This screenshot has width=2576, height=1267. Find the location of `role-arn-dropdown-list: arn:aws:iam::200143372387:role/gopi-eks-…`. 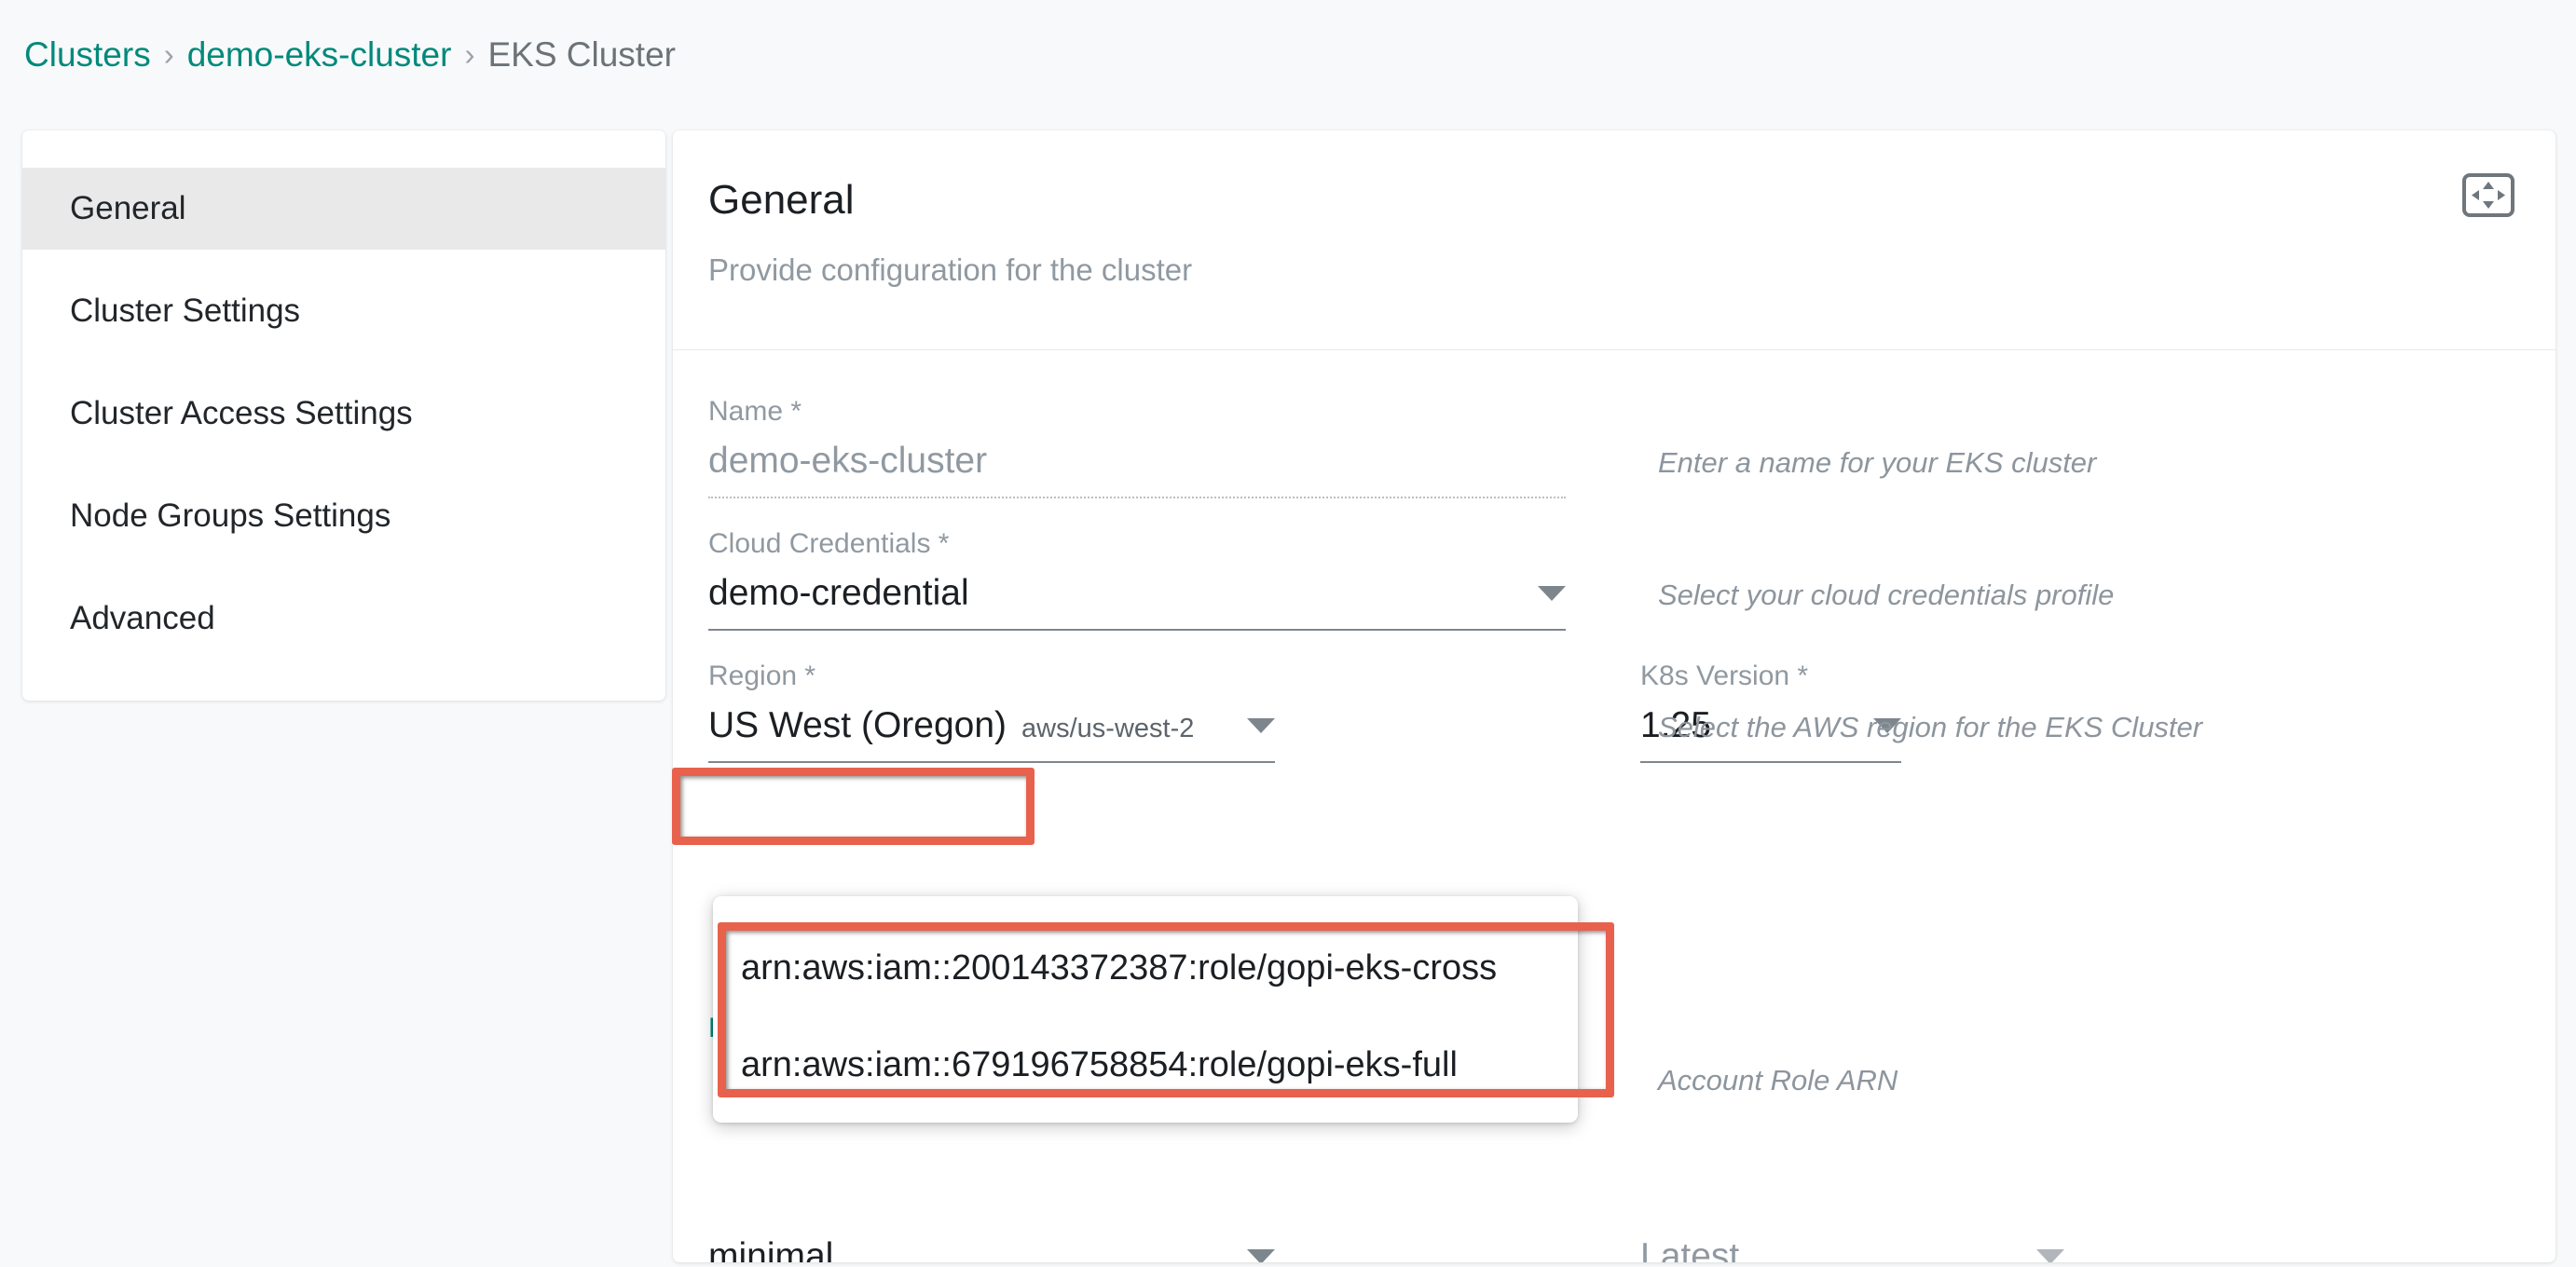

role-arn-dropdown-list: arn:aws:iam::200143372387:role/gopi-eks-… is located at coordinates (1145, 1009).